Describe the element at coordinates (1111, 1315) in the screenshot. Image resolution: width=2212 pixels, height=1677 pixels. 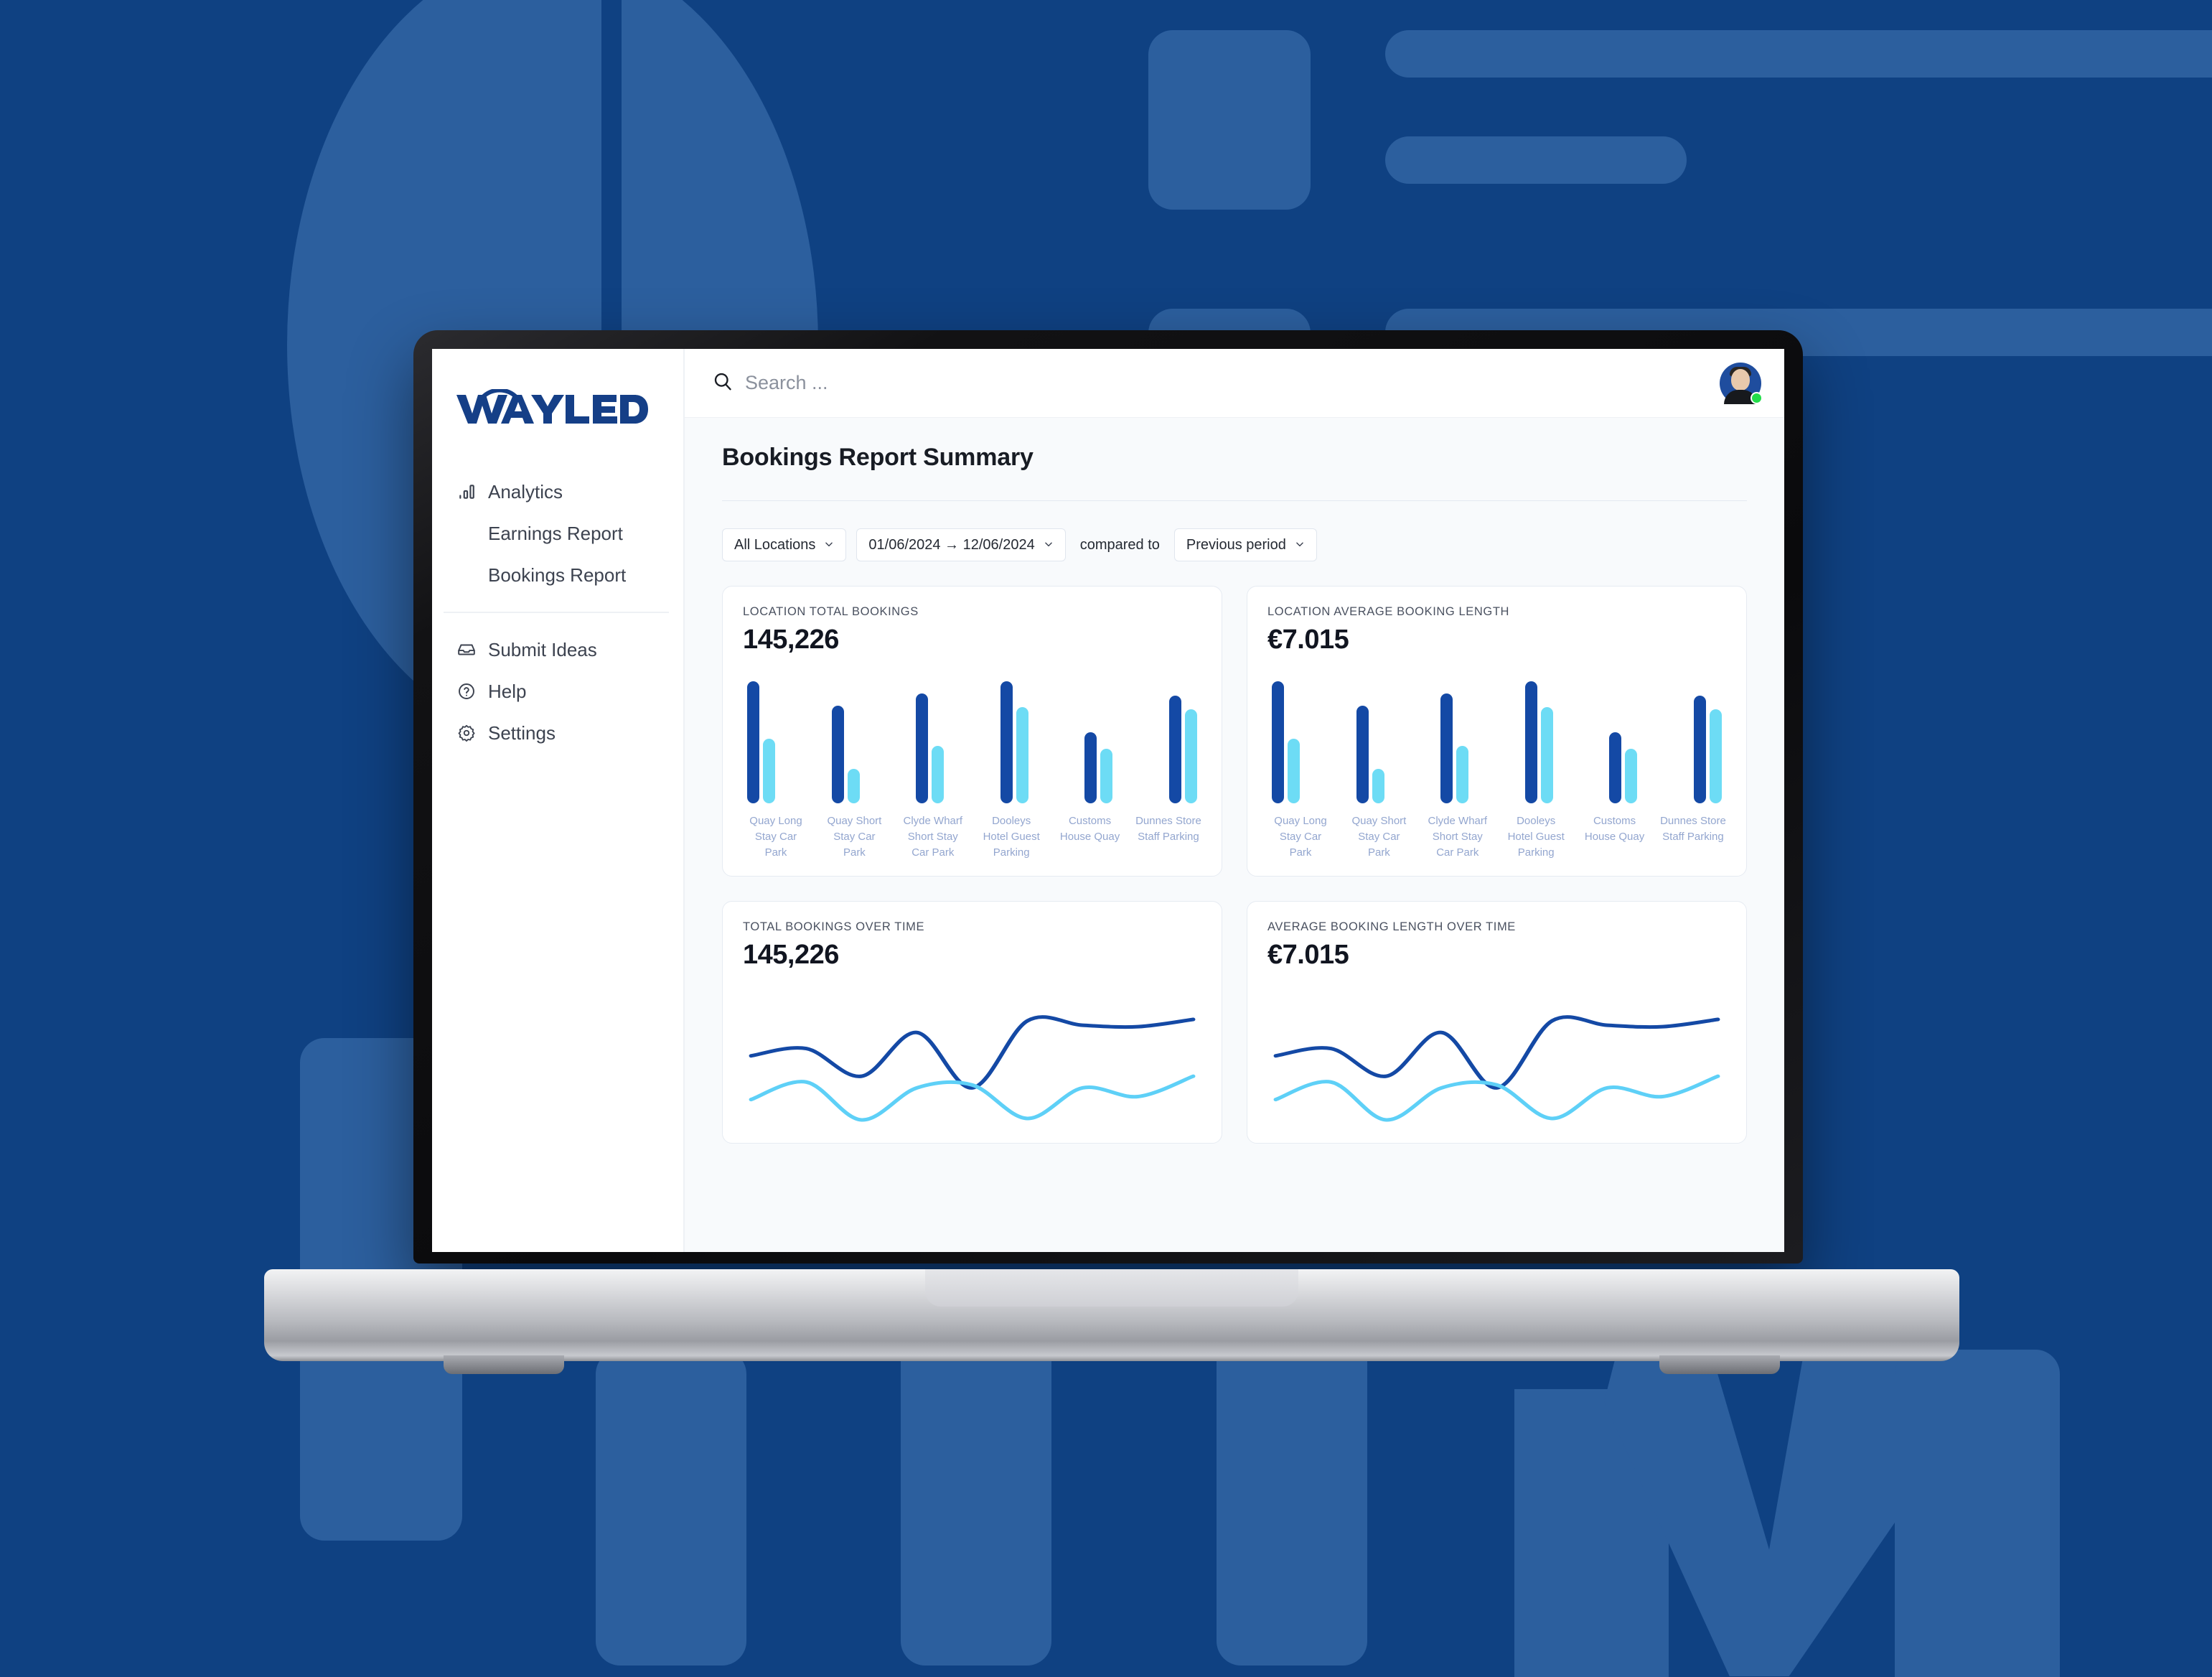
I see `laptop-base-body` at that location.